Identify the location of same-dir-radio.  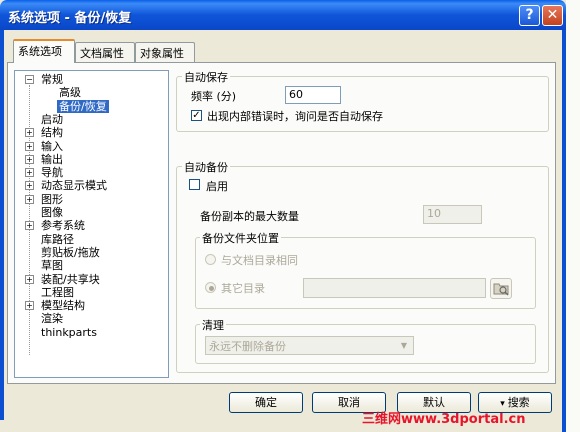
(210, 259).